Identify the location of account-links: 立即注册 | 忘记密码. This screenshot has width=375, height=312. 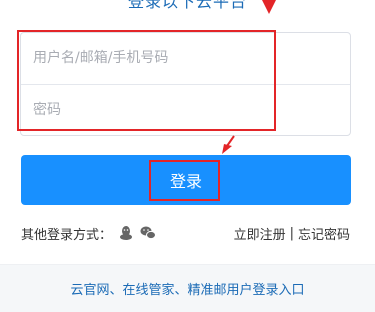
(292, 233).